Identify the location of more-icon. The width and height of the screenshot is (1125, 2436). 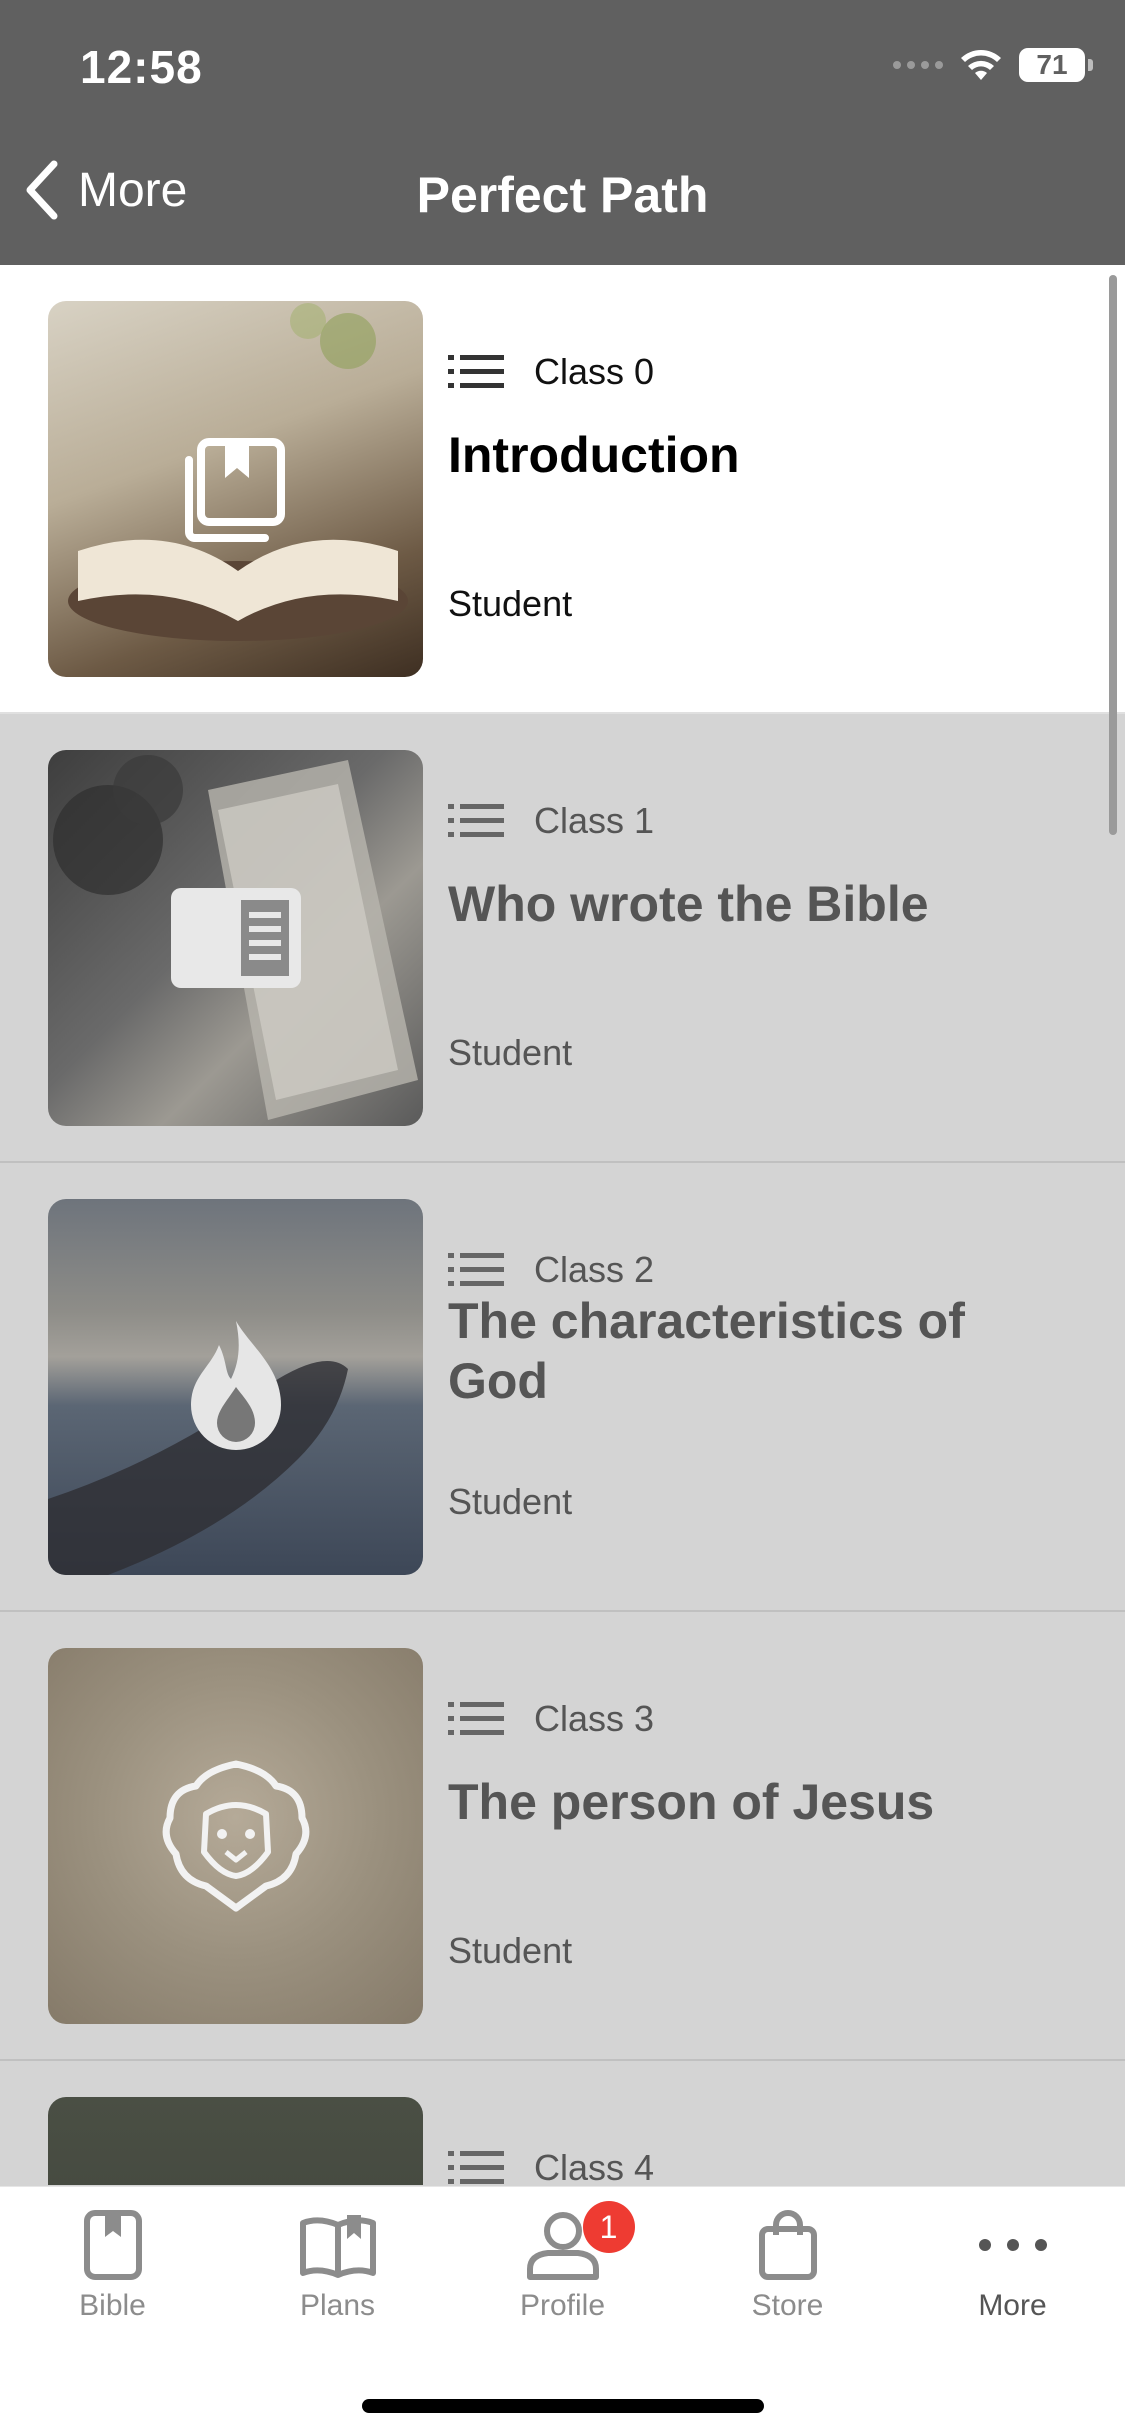
(1012, 2245).